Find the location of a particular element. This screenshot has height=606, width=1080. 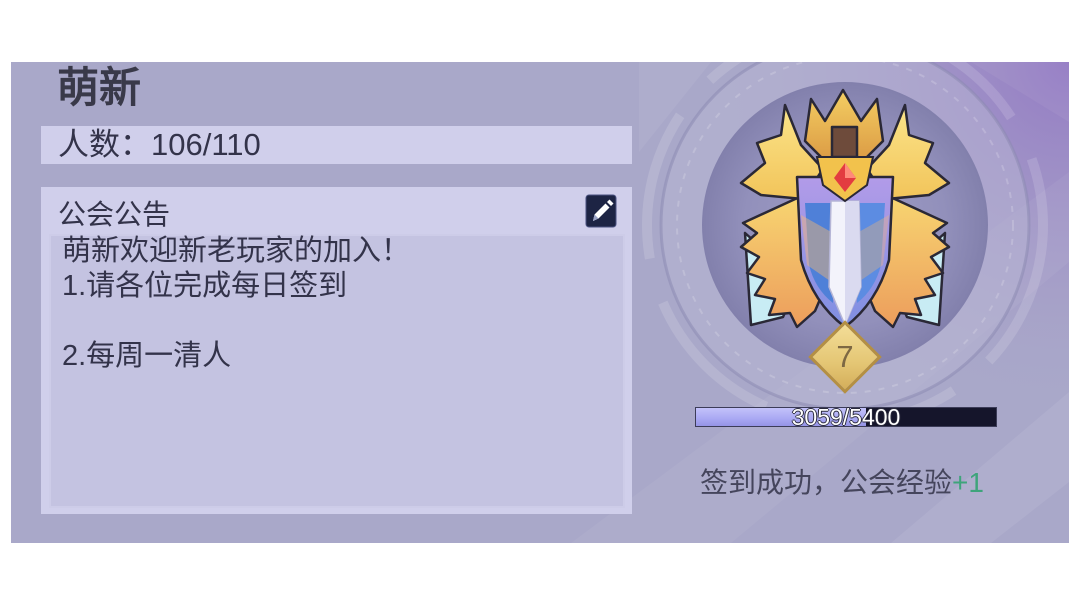

announcement-line: 2.每周一清人 is located at coordinates (147, 356).